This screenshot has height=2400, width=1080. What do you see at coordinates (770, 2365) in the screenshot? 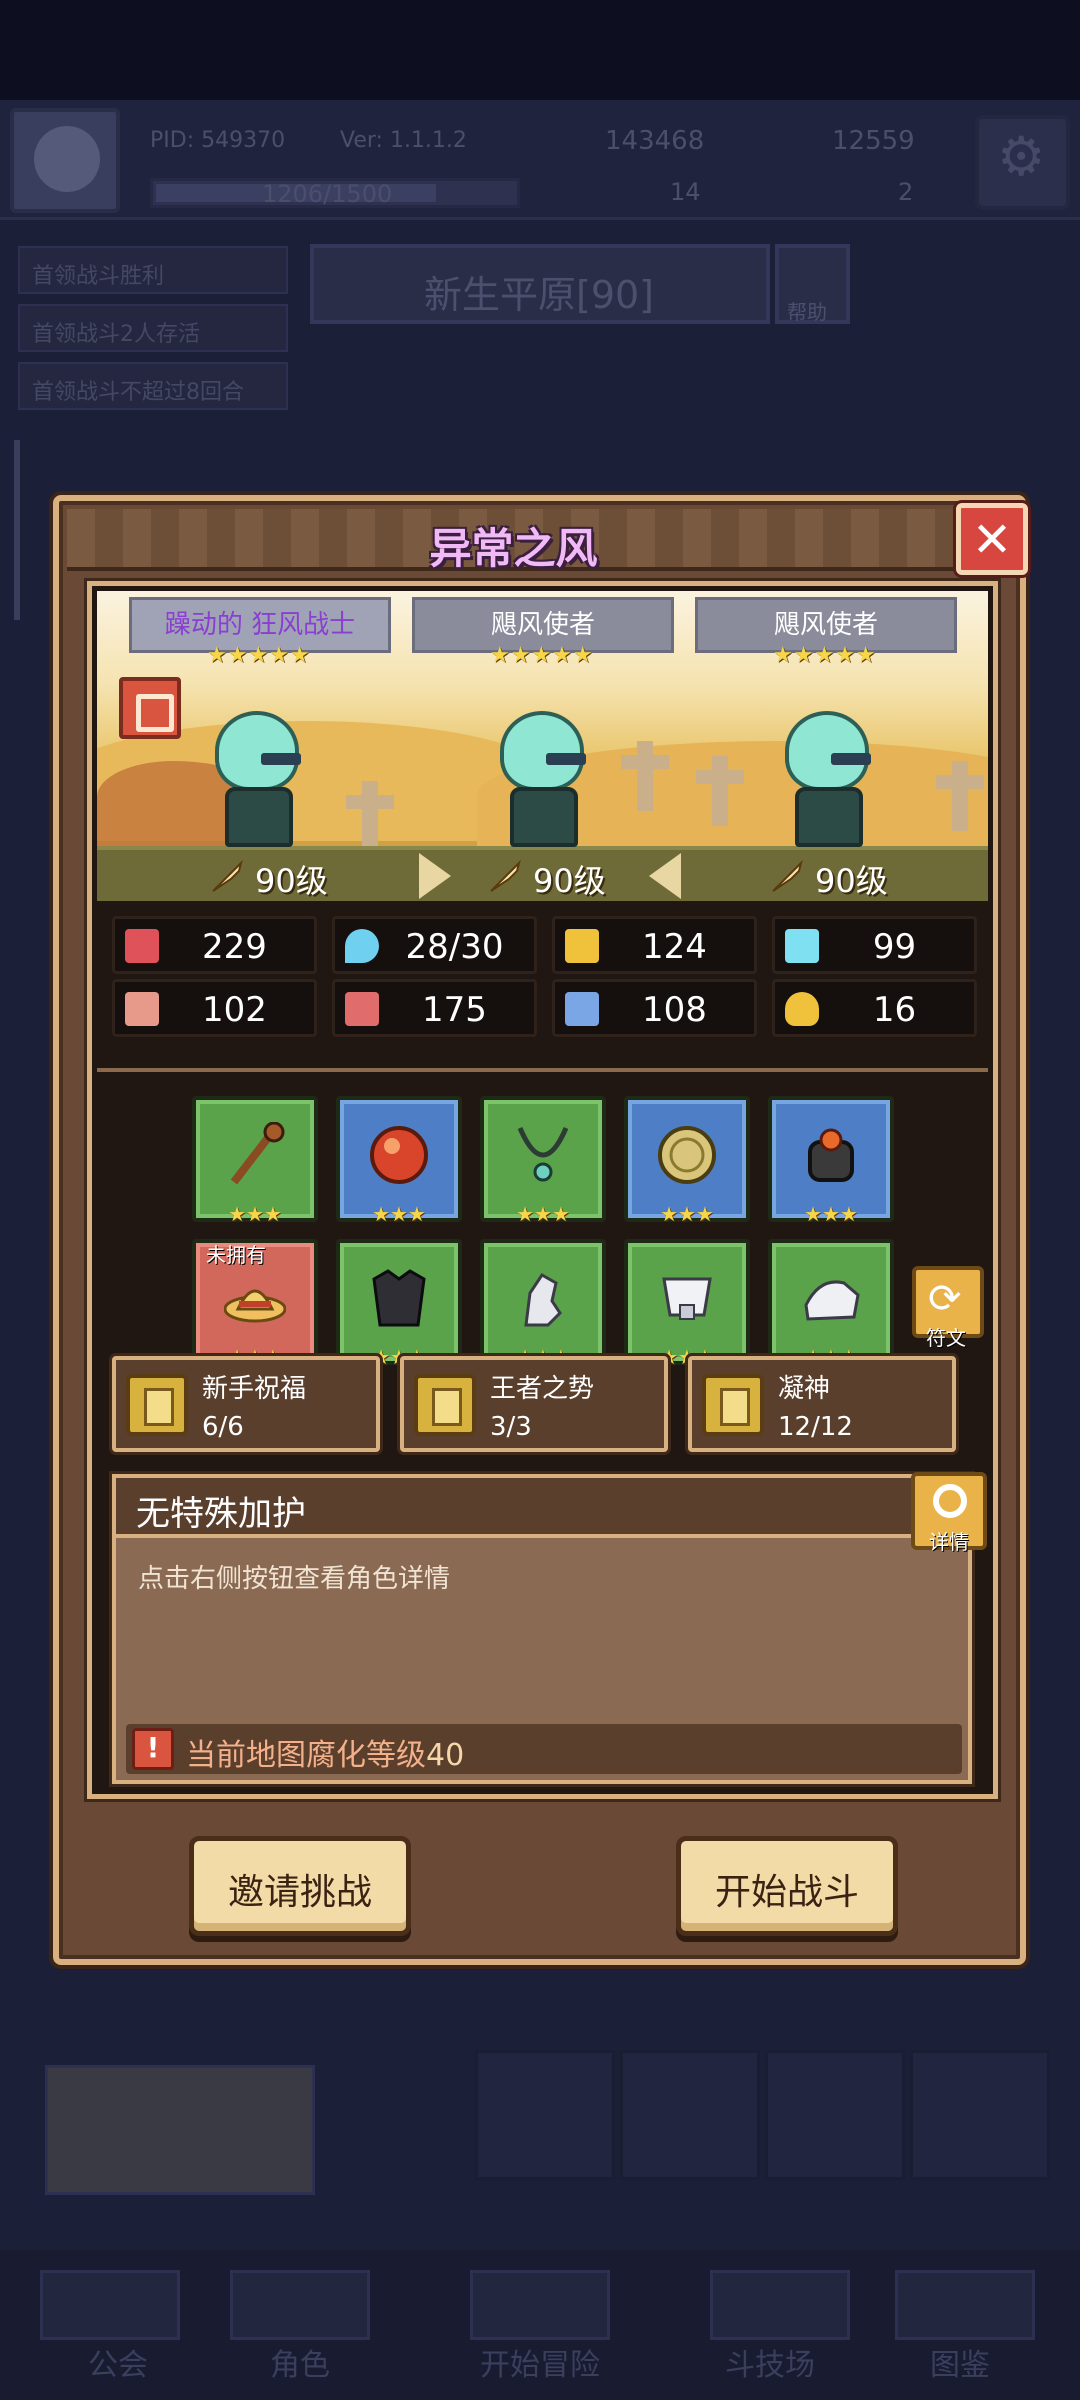
I see `nav-arena: 斗技场` at bounding box center [770, 2365].